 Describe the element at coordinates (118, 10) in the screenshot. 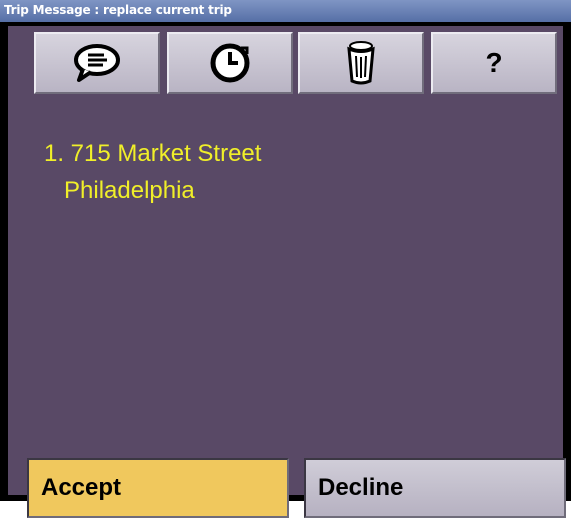

I see `window-title: Trip Message : replace current trip` at that location.